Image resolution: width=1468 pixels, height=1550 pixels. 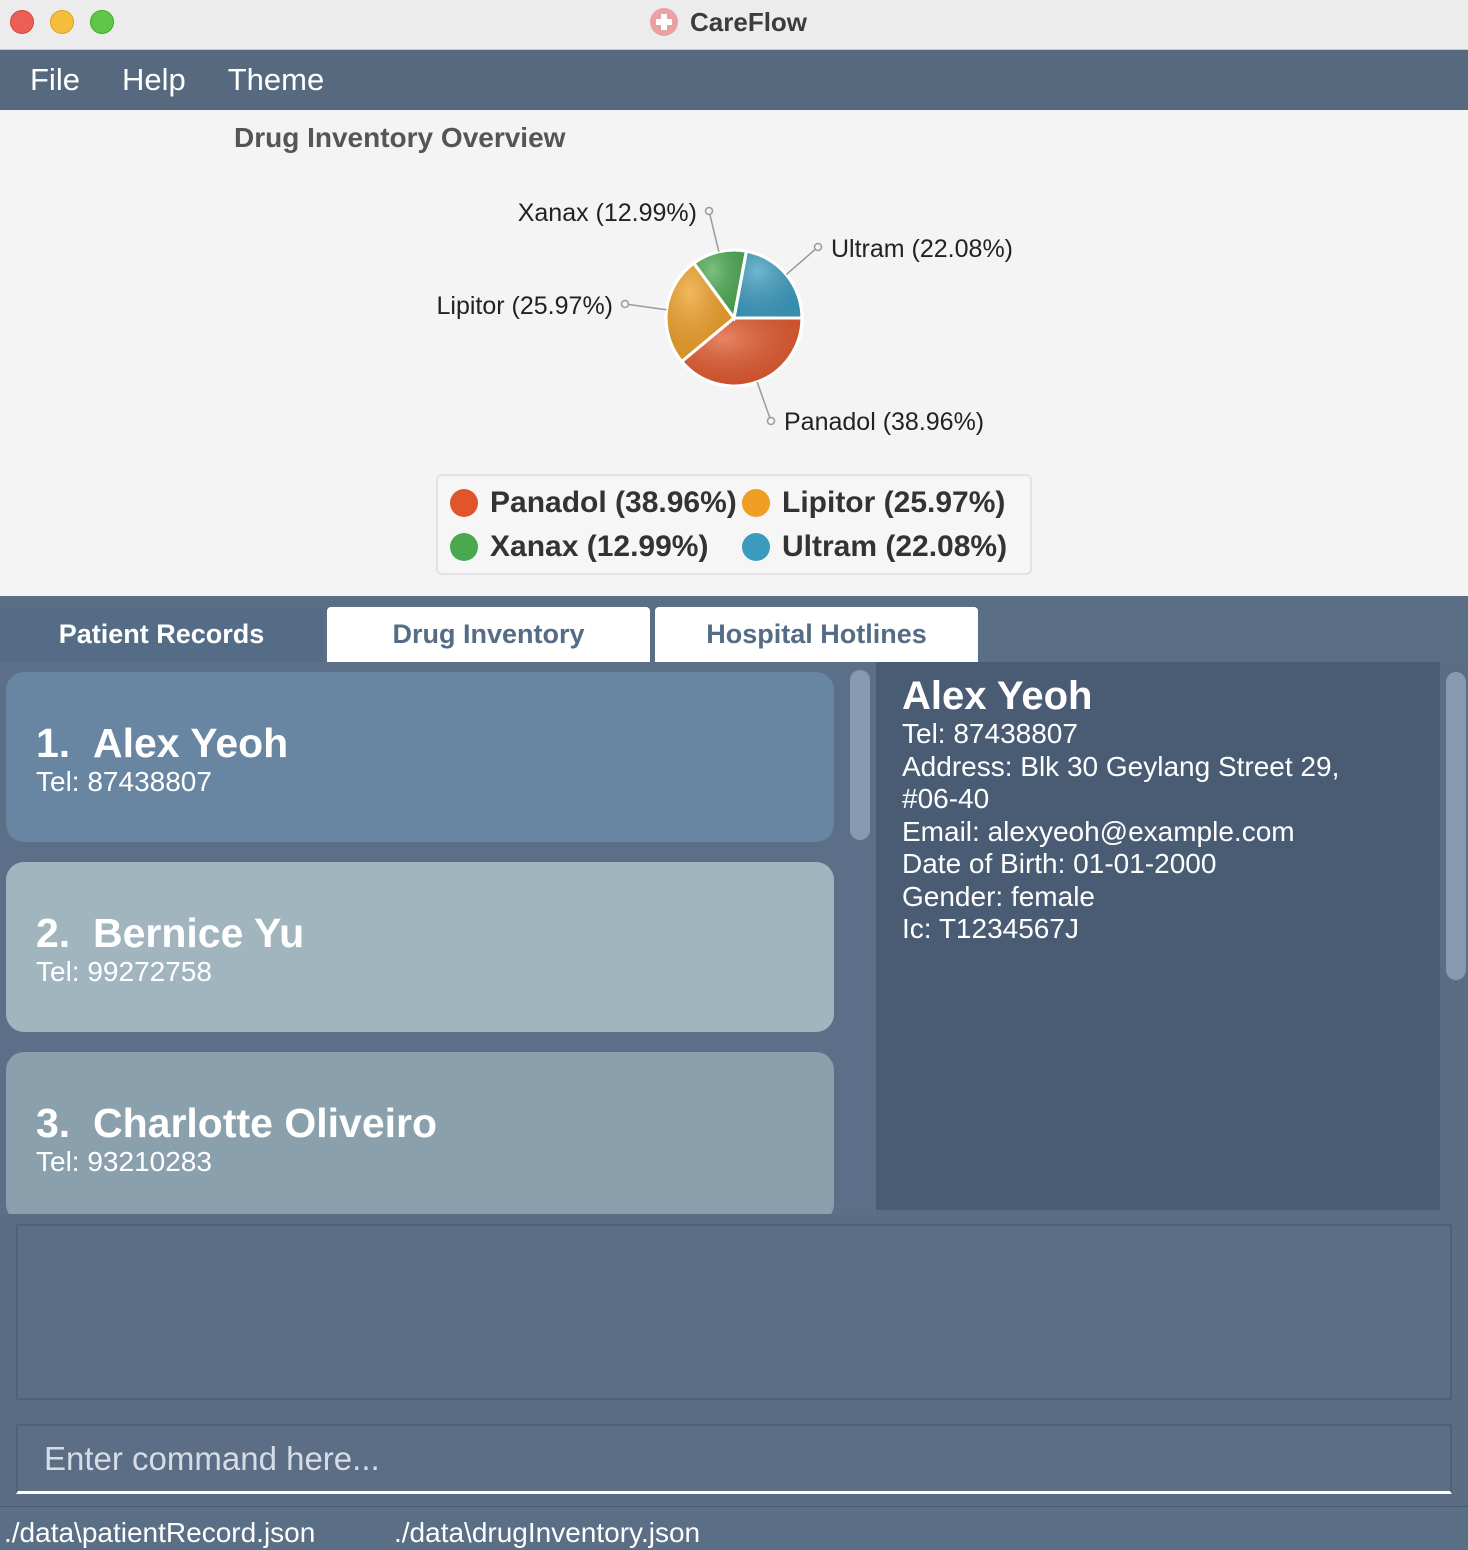 I want to click on pie-leader-line-lipitor, so click(x=645, y=307).